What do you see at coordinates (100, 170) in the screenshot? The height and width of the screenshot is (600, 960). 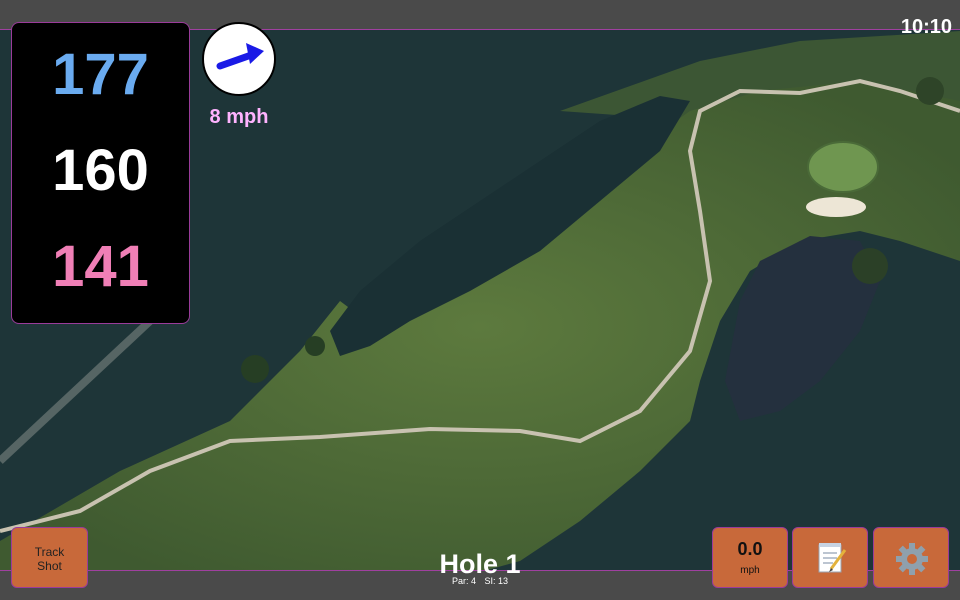 I see `middle-distance: 160` at bounding box center [100, 170].